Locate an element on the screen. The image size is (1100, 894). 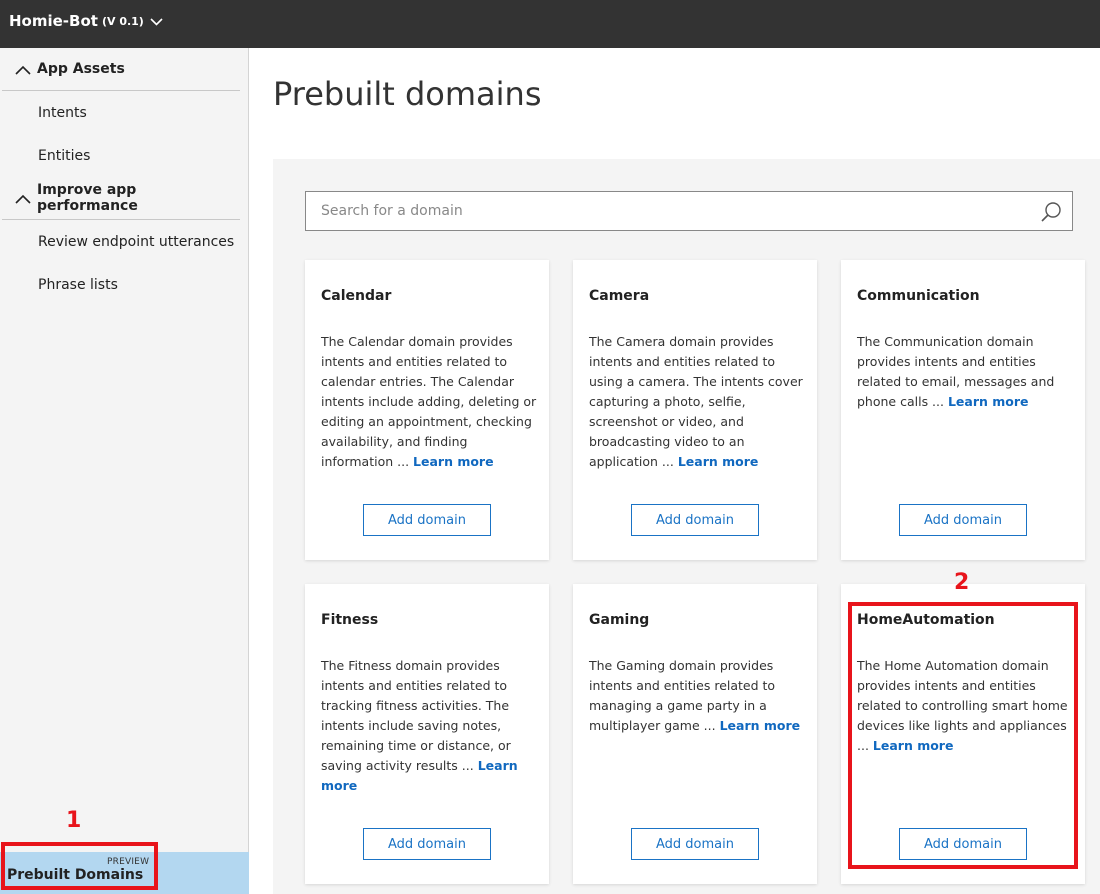
sidebar-item-phrase-lists: Phrase lists is located at coordinates (78, 285).